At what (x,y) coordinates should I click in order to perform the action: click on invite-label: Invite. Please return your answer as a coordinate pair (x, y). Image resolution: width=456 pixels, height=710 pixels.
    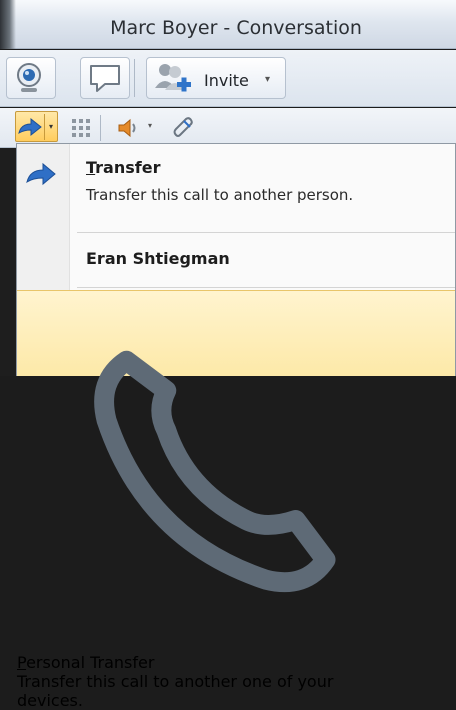
    Looking at the image, I should click on (226, 80).